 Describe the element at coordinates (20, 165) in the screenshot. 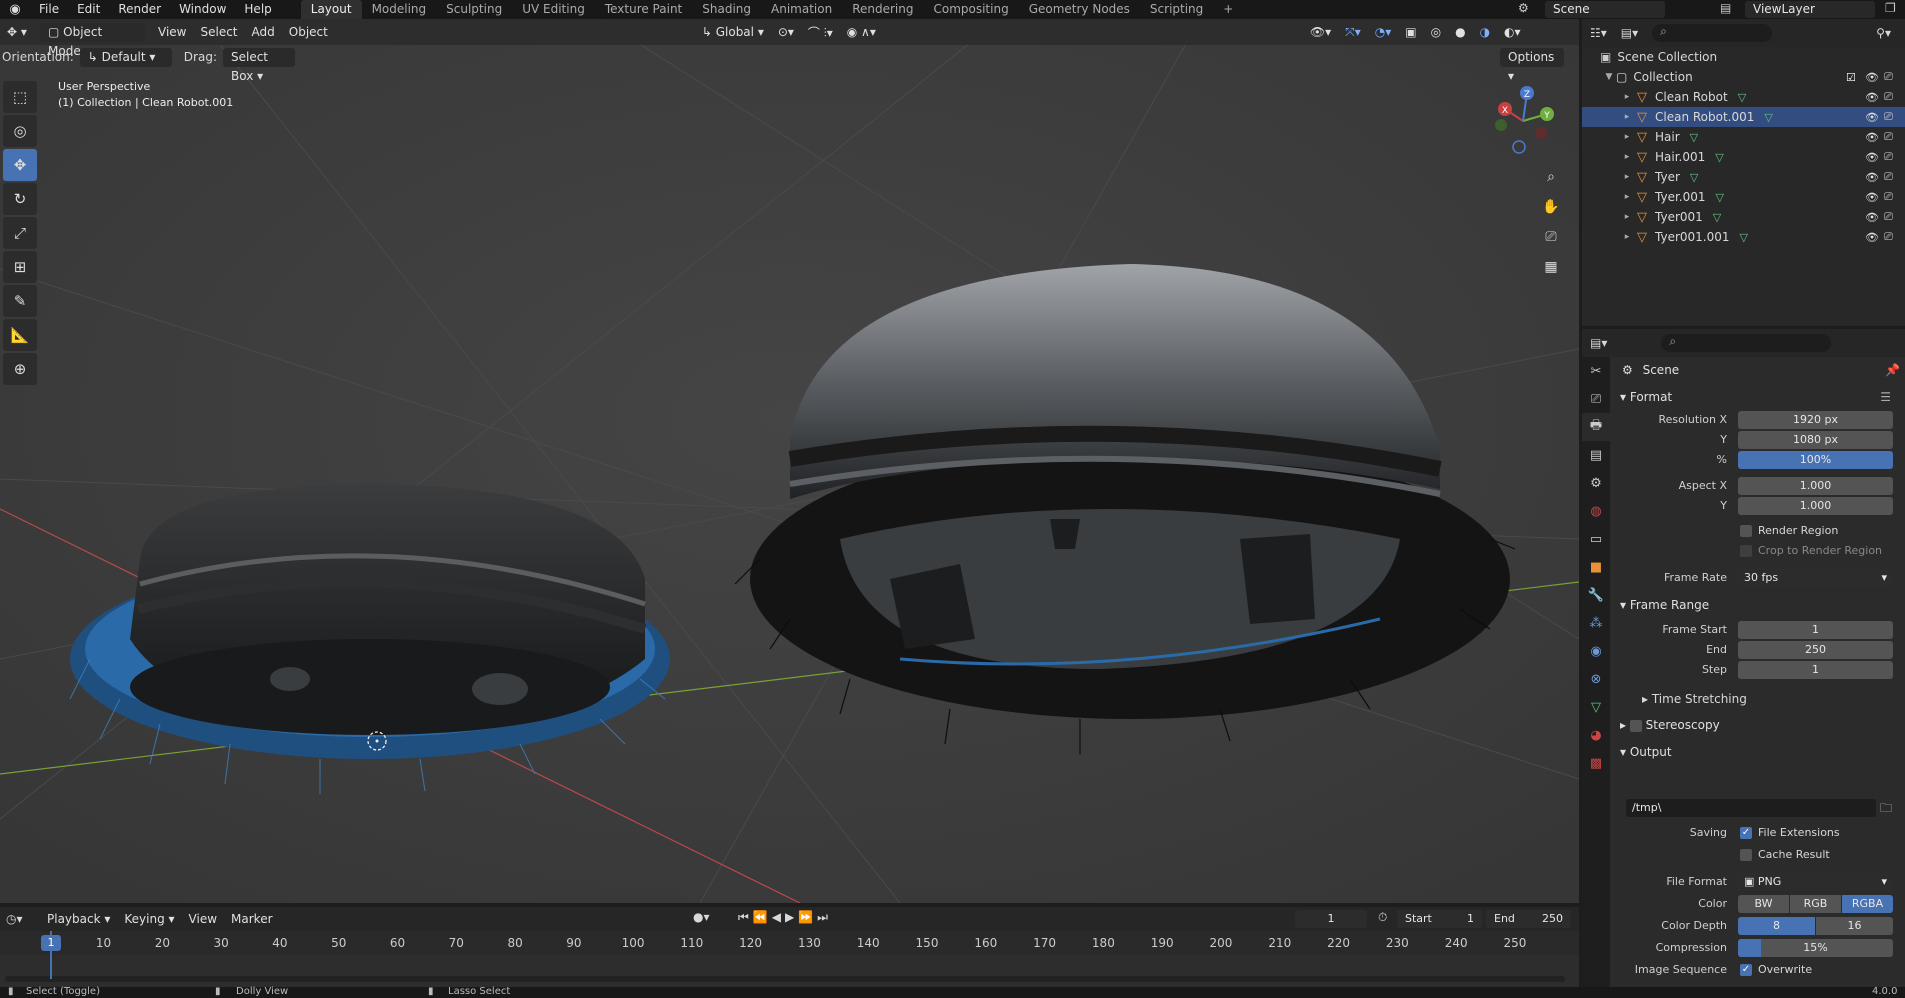

I see `move-tool-icon: ✥` at that location.